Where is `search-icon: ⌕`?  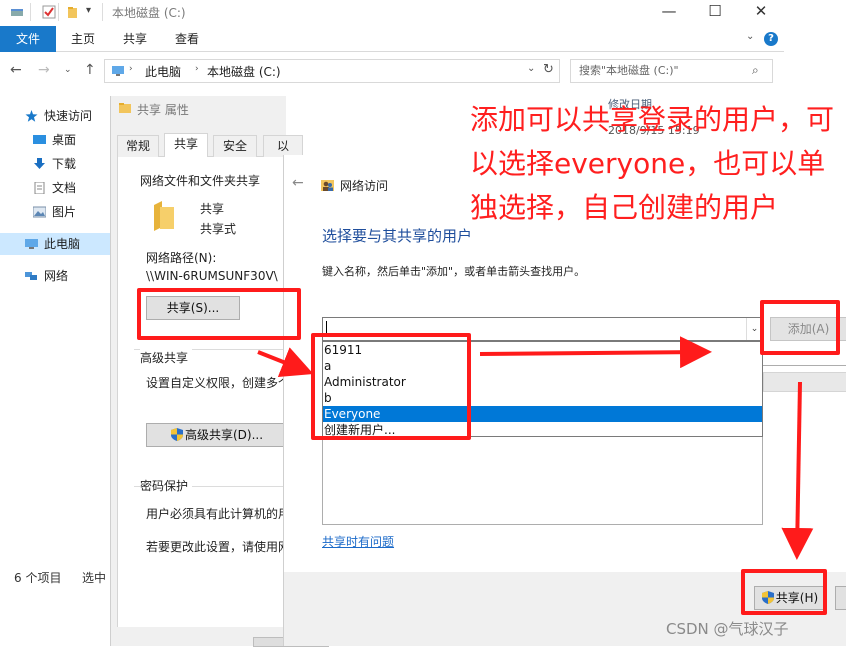
search-icon: ⌕ is located at coordinates (755, 70).